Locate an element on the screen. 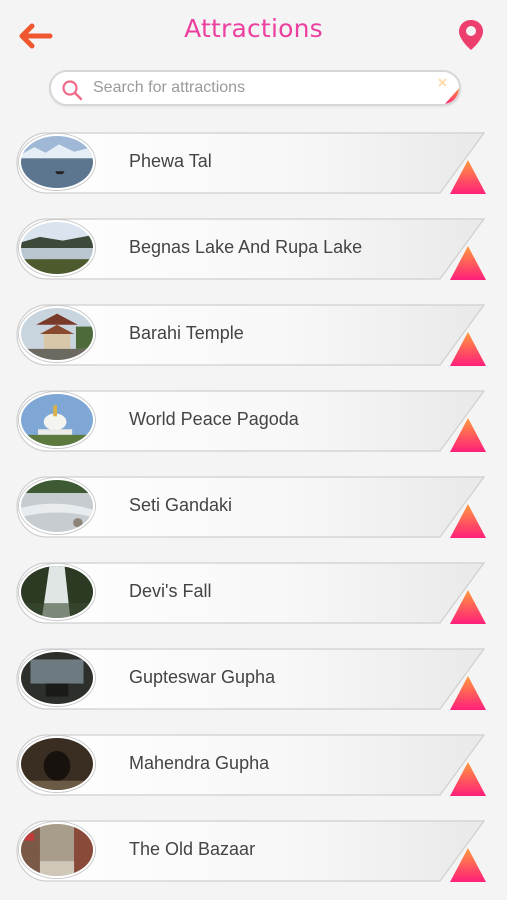  list-item: Gupteswar Gupha is located at coordinates (252, 679).